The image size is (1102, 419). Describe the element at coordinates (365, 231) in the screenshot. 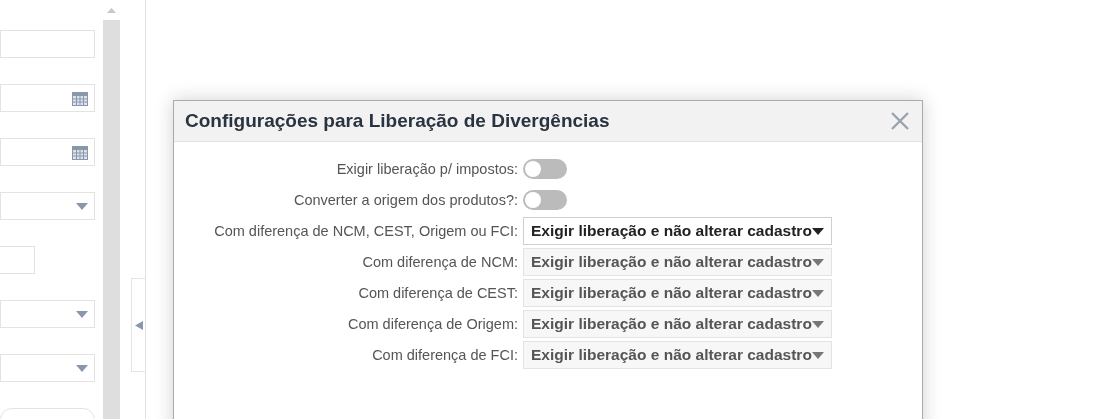

I see `field-label: Com diferença de NCM, CEST, Origem ou FCI:` at that location.